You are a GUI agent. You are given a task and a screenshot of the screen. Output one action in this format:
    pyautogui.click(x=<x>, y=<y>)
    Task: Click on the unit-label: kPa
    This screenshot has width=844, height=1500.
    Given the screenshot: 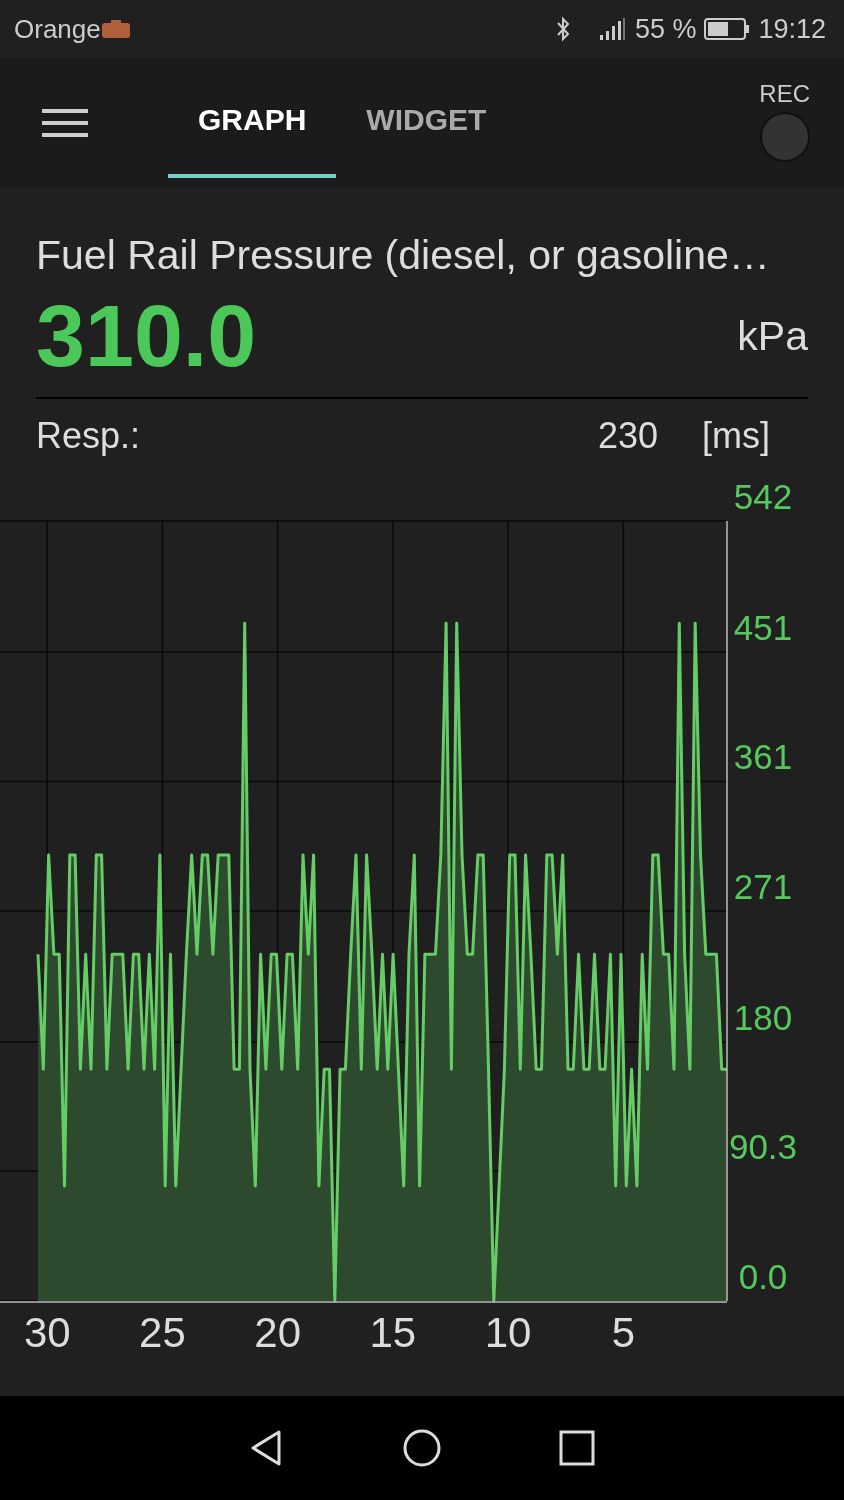 What is the action you would take?
    pyautogui.click(x=772, y=336)
    